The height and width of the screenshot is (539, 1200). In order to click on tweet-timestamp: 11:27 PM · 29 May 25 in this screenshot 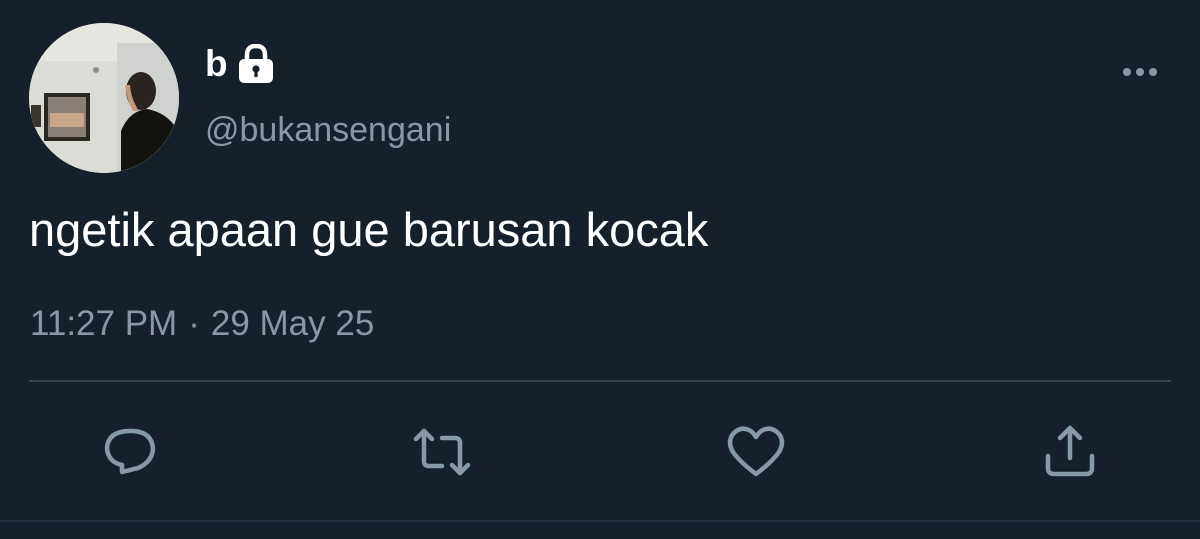, I will do `click(202, 324)`.